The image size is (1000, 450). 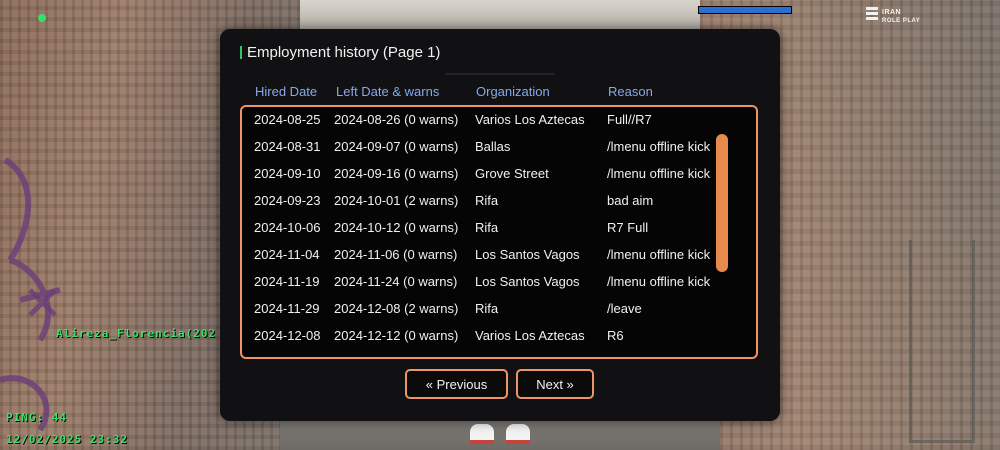 I want to click on cell-left-date: 2024-11-06 (0 warns), so click(x=396, y=254).